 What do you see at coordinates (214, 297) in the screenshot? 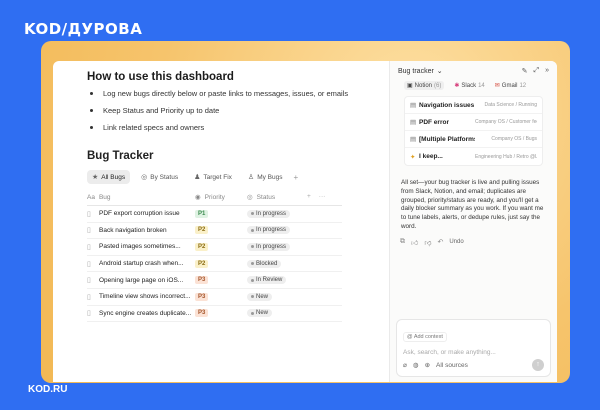
I see `table-row: ▯ Timeline view shows incorrect... P3 New` at bounding box center [214, 297].